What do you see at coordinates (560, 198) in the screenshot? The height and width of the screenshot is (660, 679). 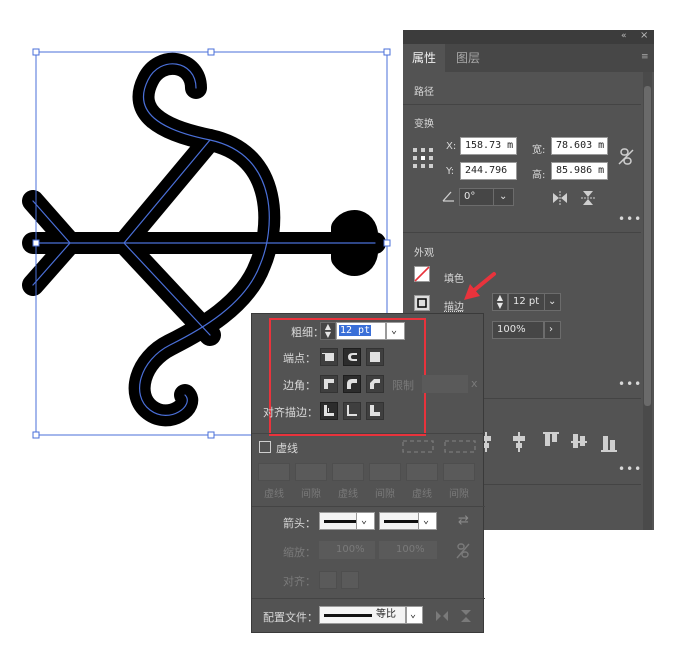 I see `flip-horizontal-icon` at bounding box center [560, 198].